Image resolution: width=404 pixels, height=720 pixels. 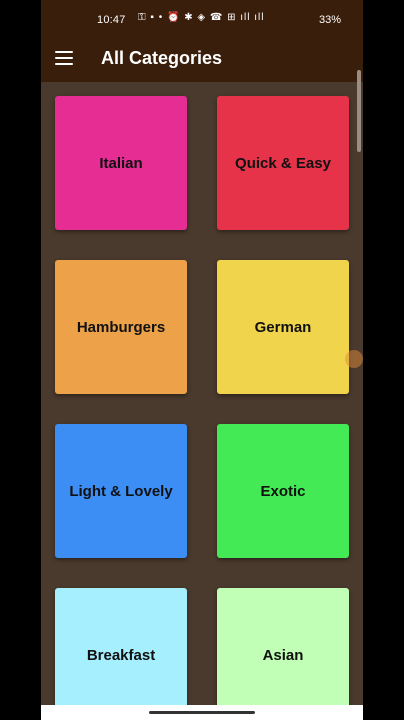 I want to click on battery-level: 33%, so click(x=329, y=20).